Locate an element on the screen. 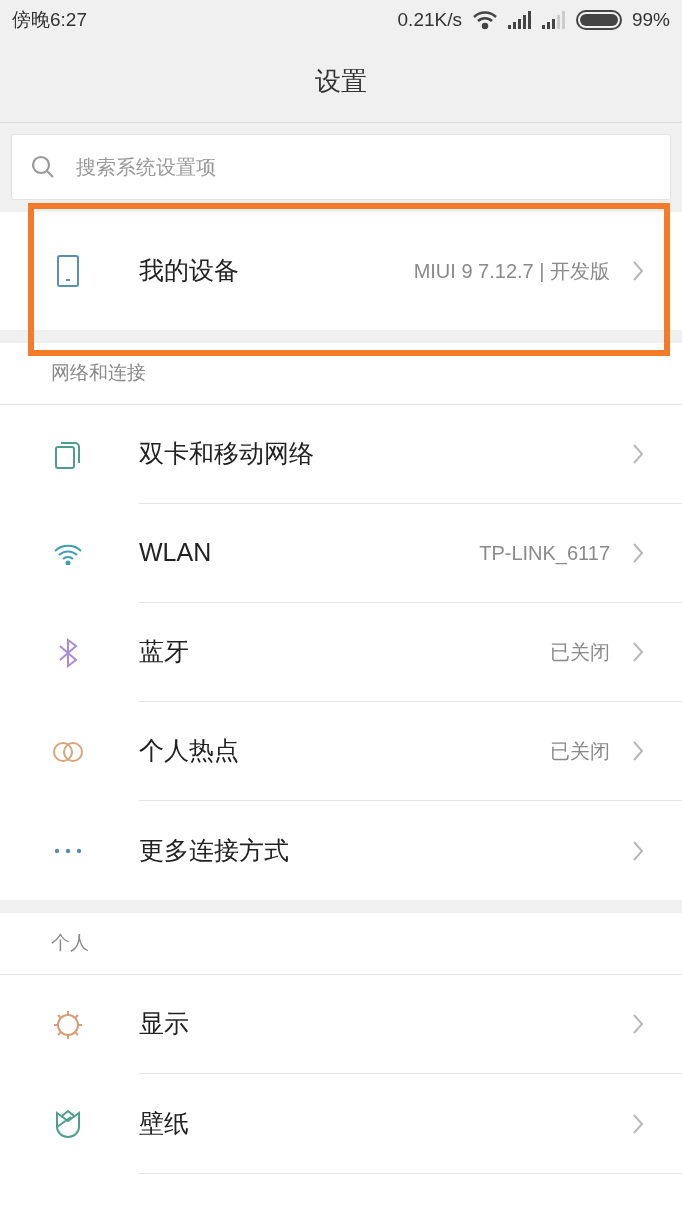  settings-row: 我的设备 MIUI 9 7.12.7 | 开发版 is located at coordinates (341, 271).